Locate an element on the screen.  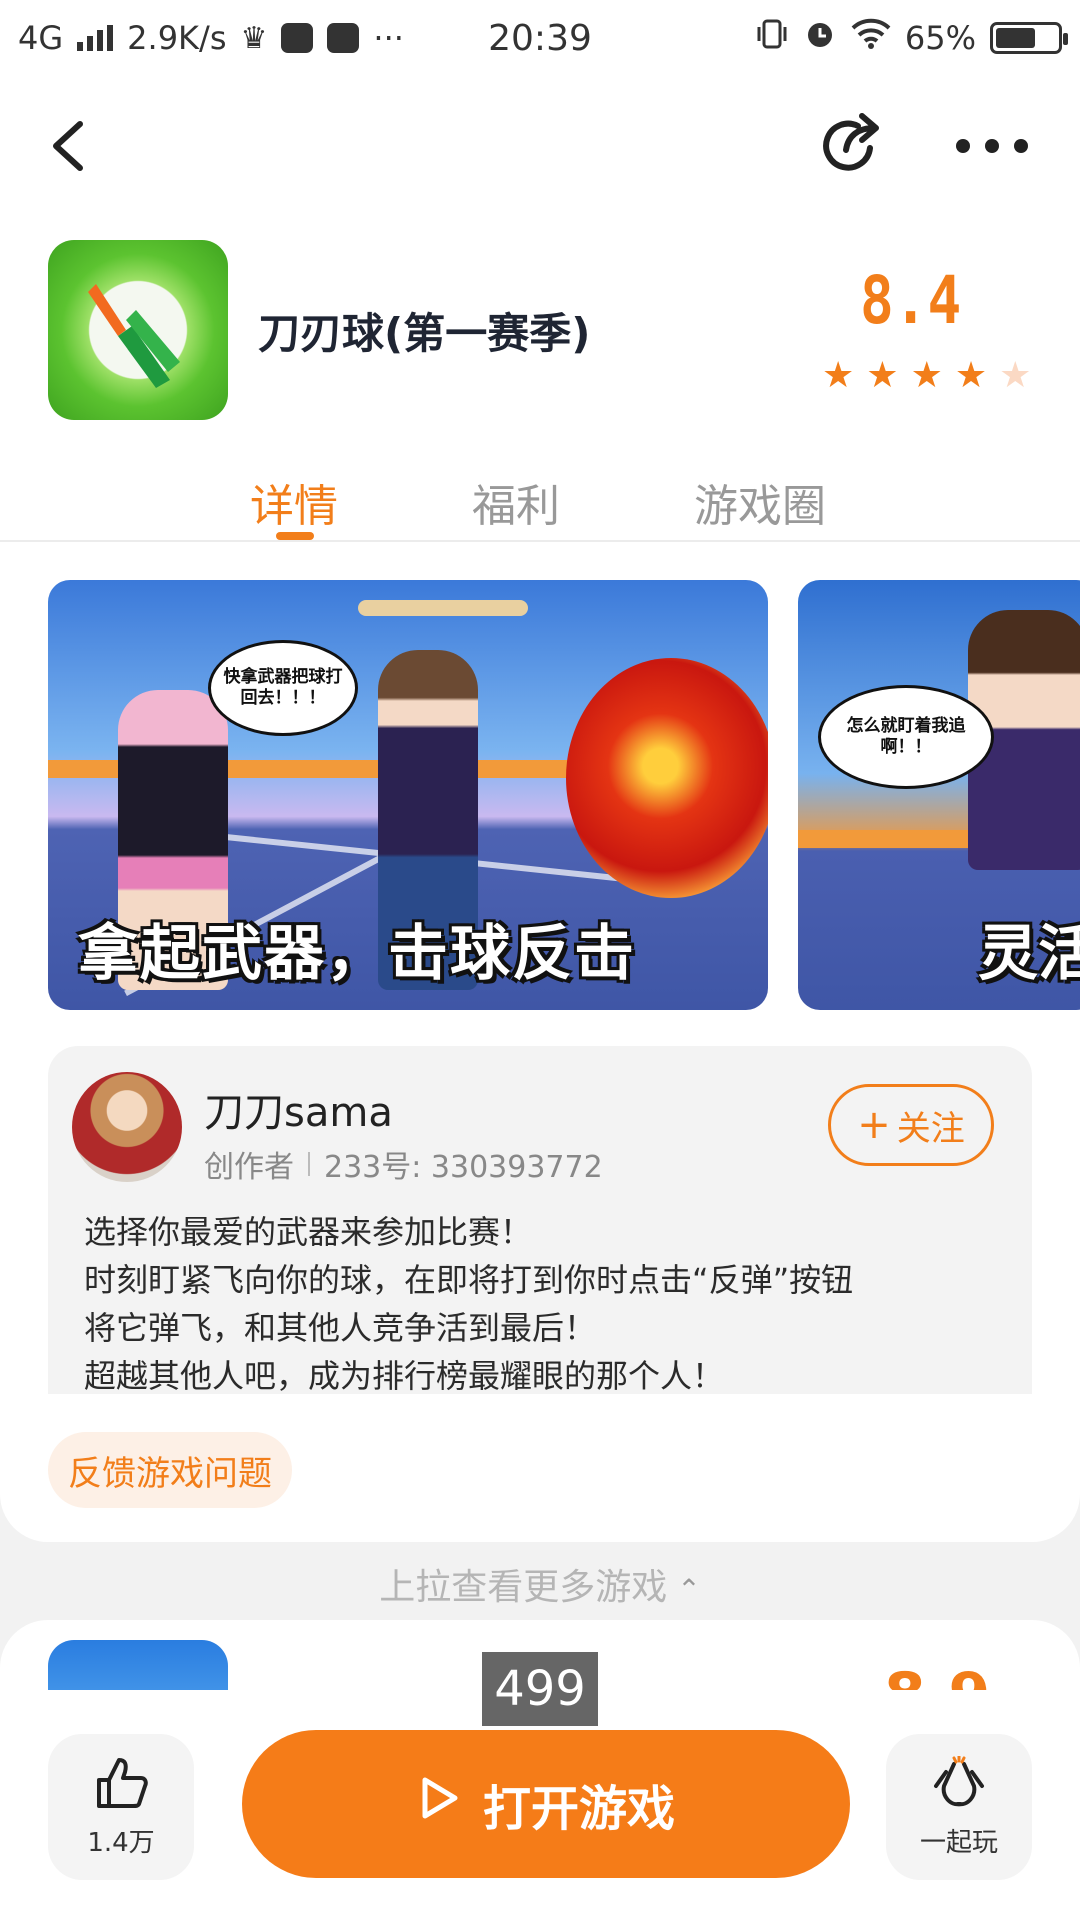
screenshot-caption: 拿起武器，击球反击 is located at coordinates (357, 954).